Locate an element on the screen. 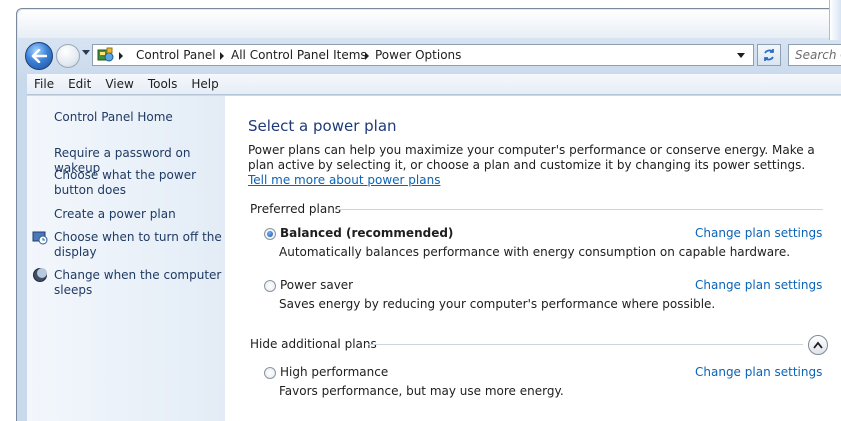  collapse-plans-button is located at coordinates (818, 345).